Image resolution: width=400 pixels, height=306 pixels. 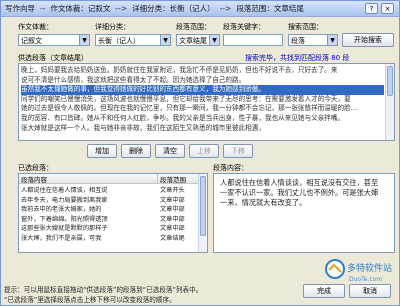 What do you see at coordinates (368, 40) in the screenshot?
I see `start-search-button: 开始搜索` at bounding box center [368, 40].